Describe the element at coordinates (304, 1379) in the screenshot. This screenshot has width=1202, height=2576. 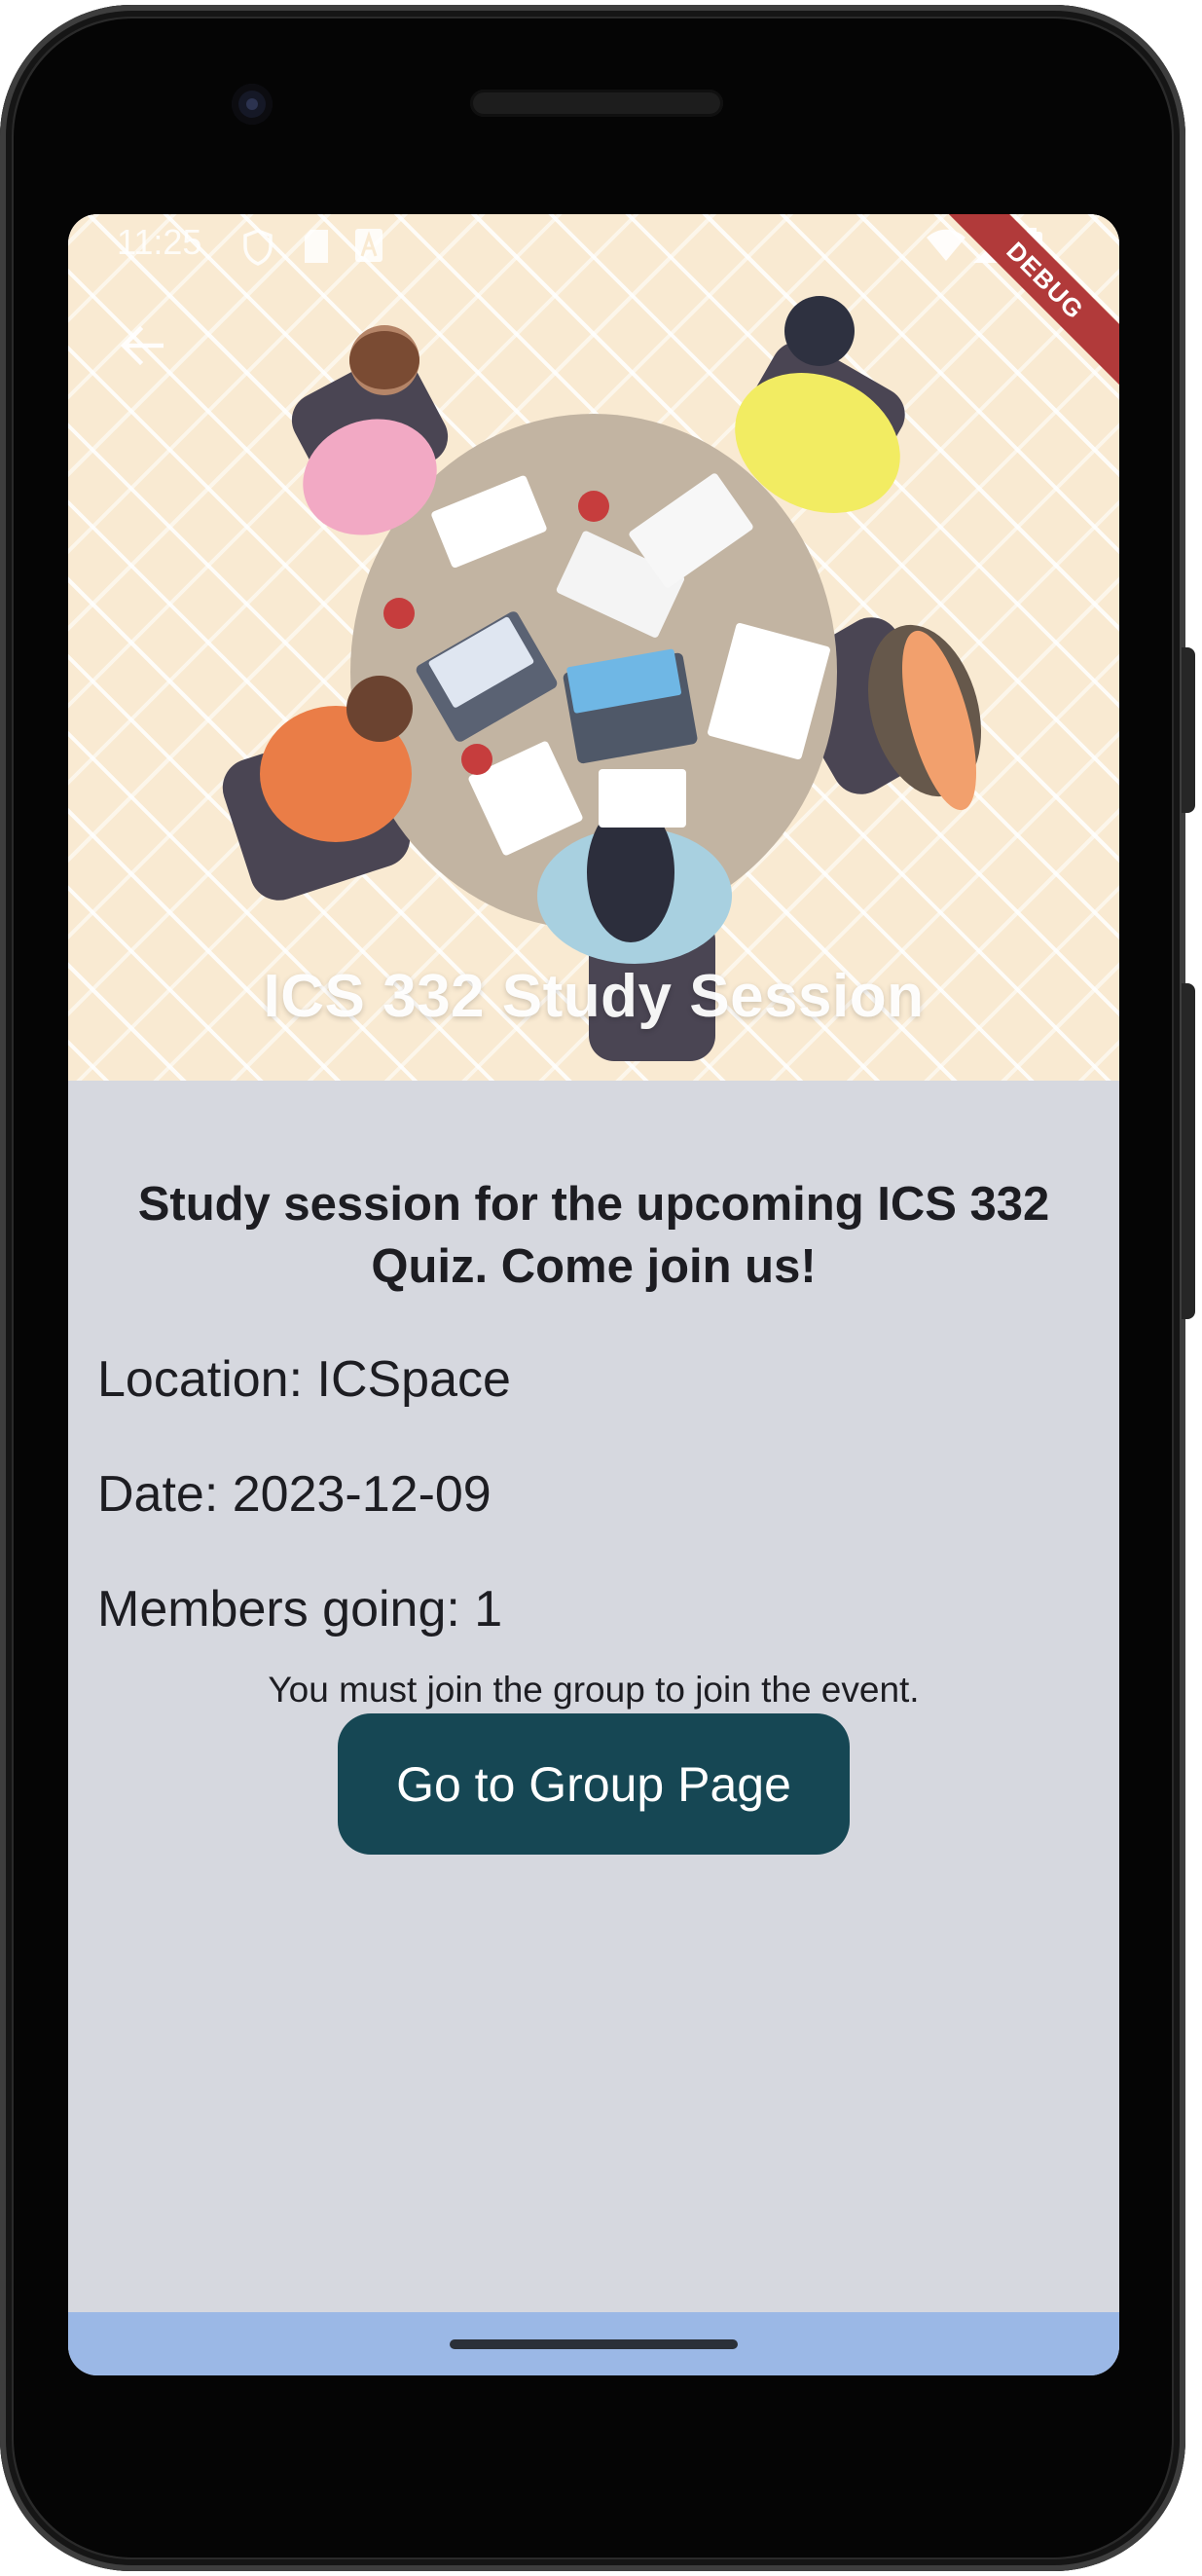
I see `event-location: Location: ICSpace` at that location.